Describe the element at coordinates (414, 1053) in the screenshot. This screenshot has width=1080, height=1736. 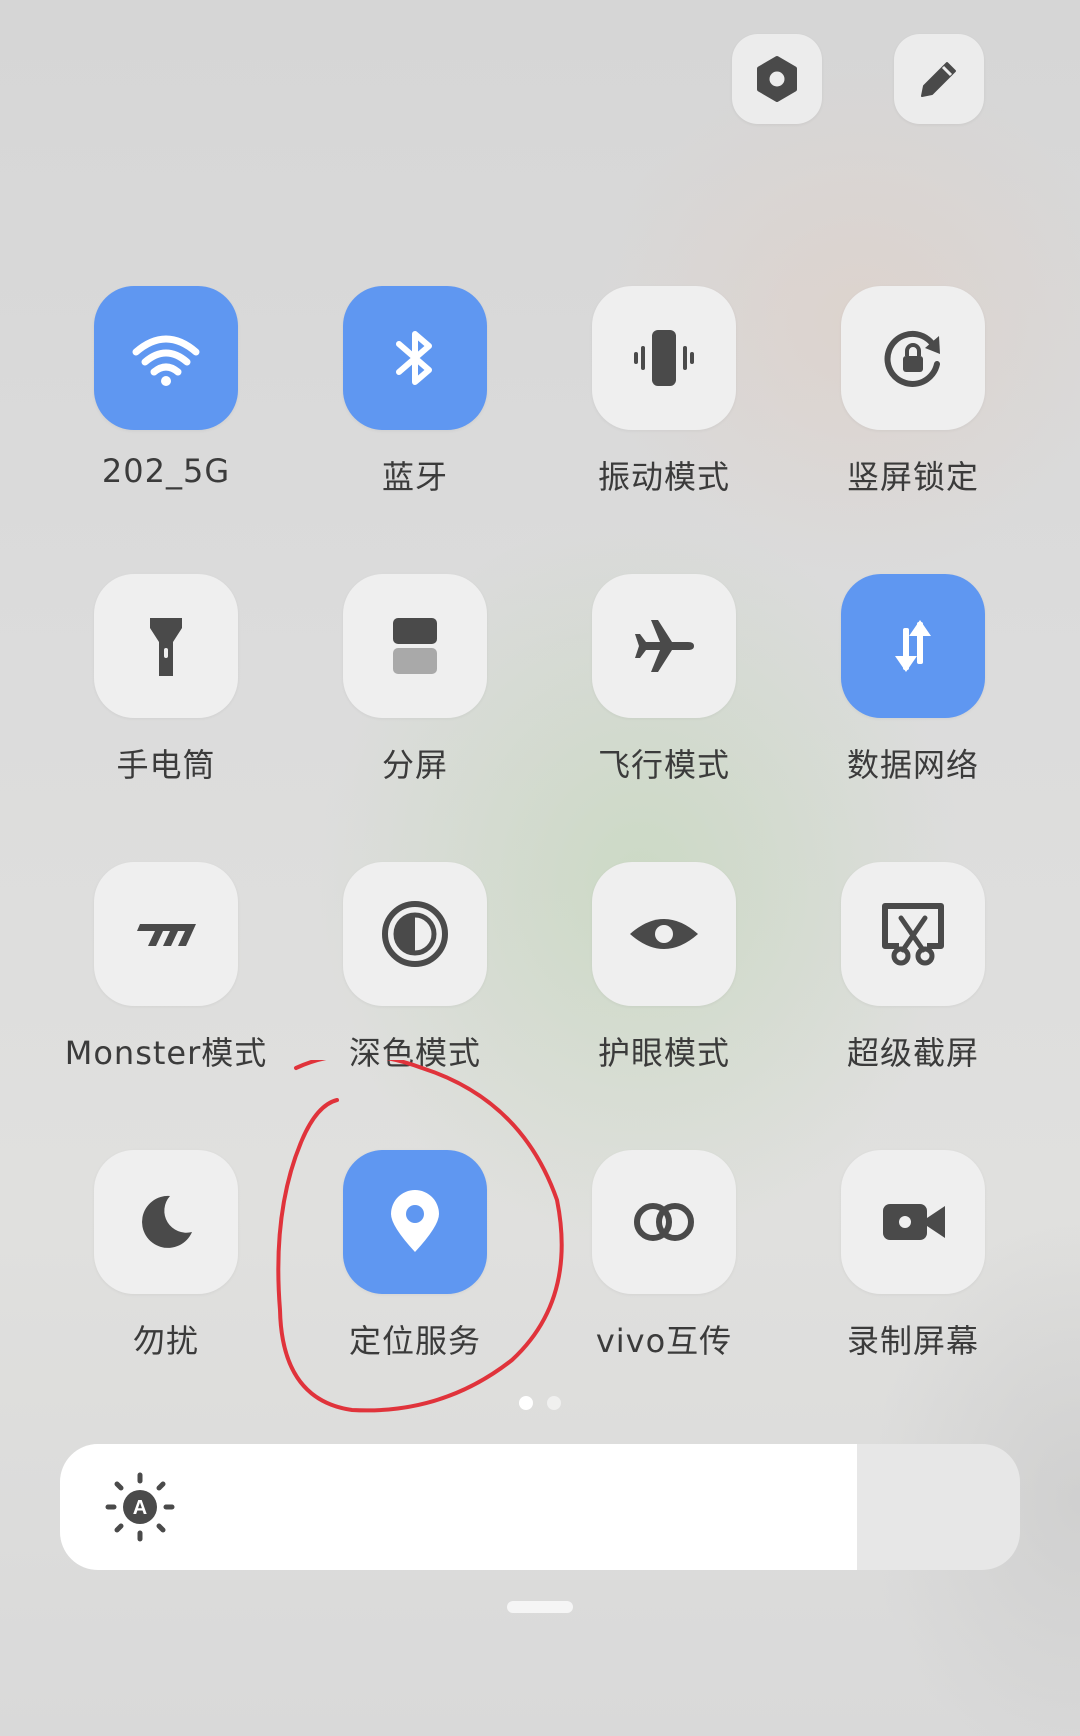
I see `tile-label: 深色模式` at that location.